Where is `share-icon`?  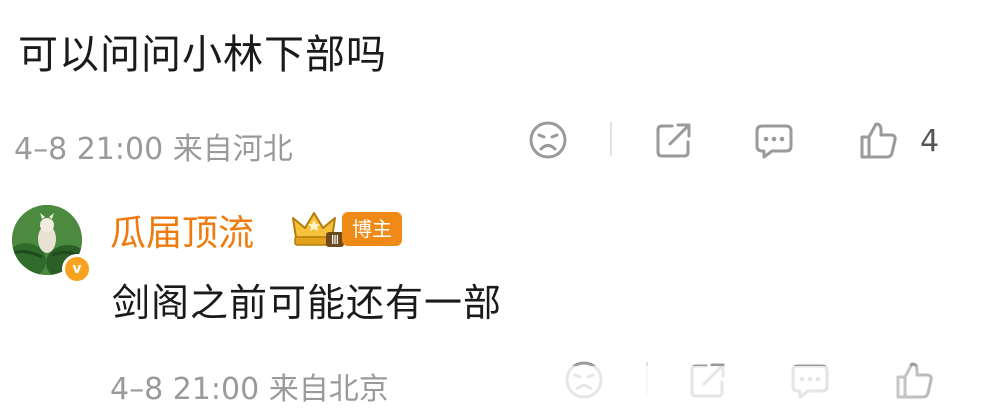 share-icon is located at coordinates (673, 140).